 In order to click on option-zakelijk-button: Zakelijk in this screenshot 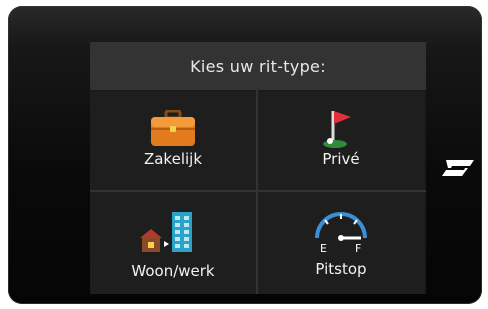, I will do `click(173, 141)`.